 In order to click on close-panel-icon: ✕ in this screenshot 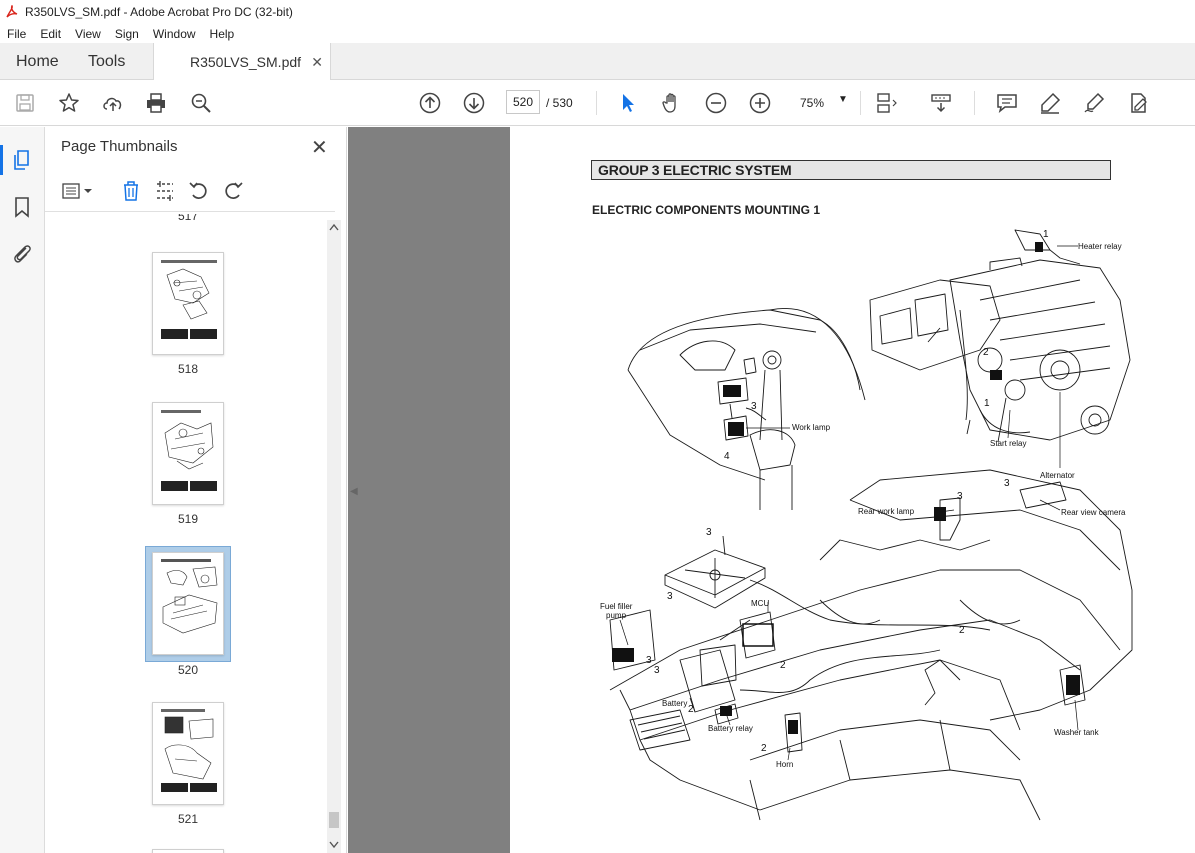, I will do `click(319, 147)`.